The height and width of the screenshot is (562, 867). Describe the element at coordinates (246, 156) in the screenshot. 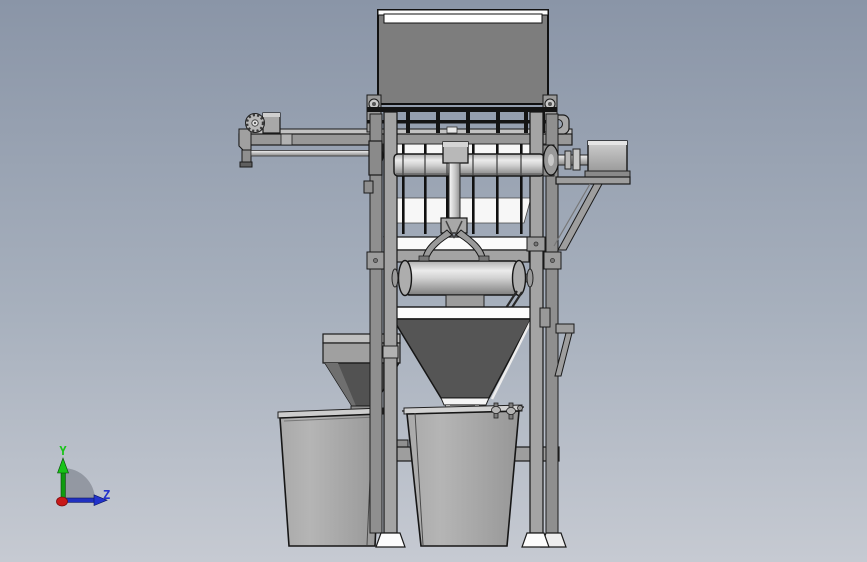

I see `arm-end-hanger` at that location.